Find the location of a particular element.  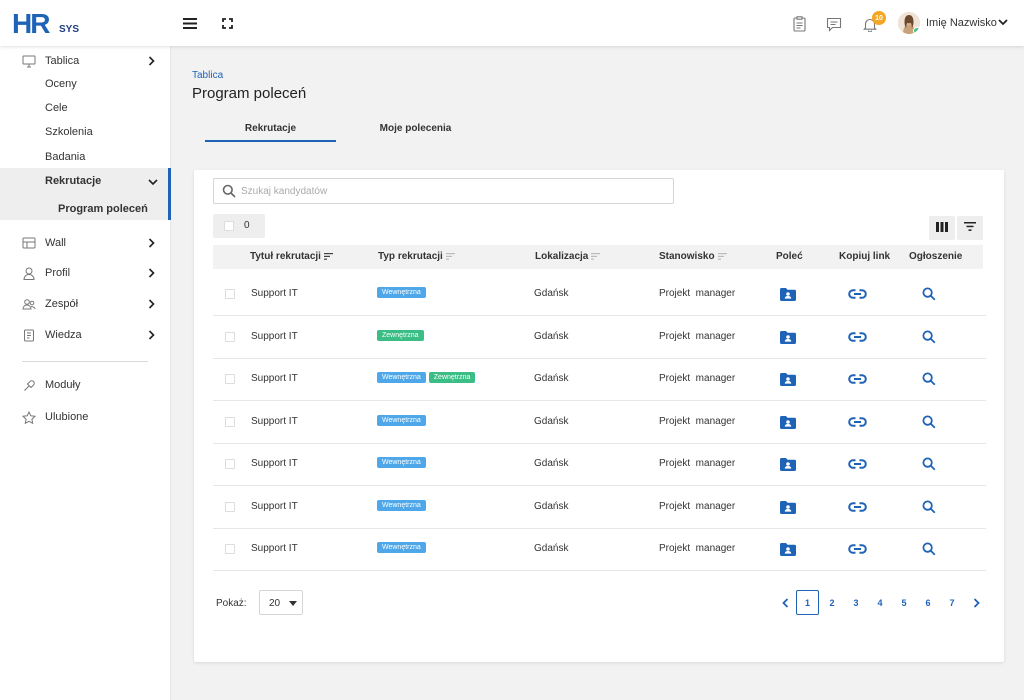

tab-moje-polecenia: Moje polecenia is located at coordinates (415, 128).